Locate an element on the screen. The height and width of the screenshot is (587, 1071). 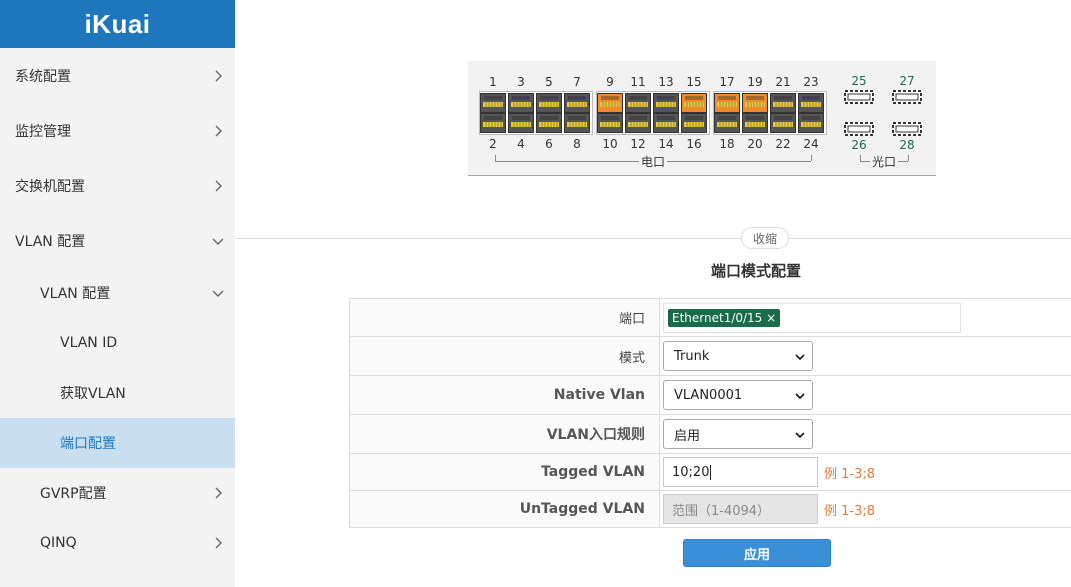
port-number-bottom: 16 is located at coordinates (694, 144).